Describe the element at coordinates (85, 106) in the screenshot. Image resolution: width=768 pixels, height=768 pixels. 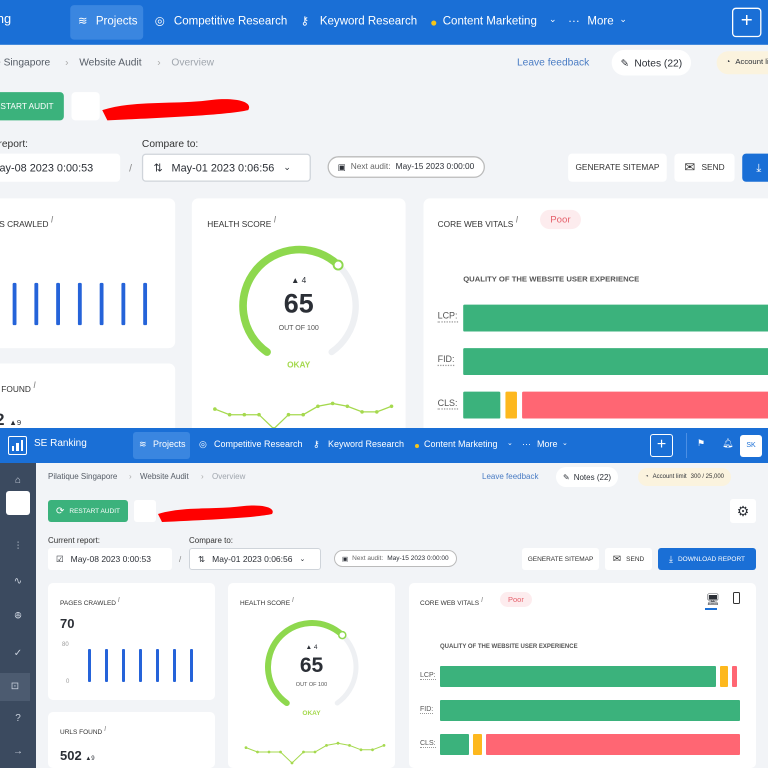
I see `site-favicon` at that location.